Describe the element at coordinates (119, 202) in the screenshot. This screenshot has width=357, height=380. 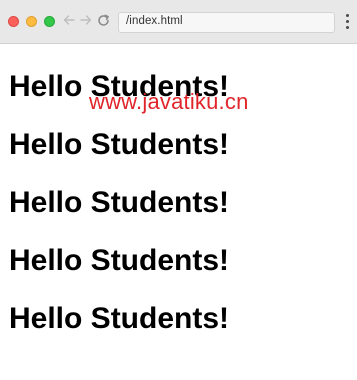
I see `heading-3: Hello Students!` at that location.